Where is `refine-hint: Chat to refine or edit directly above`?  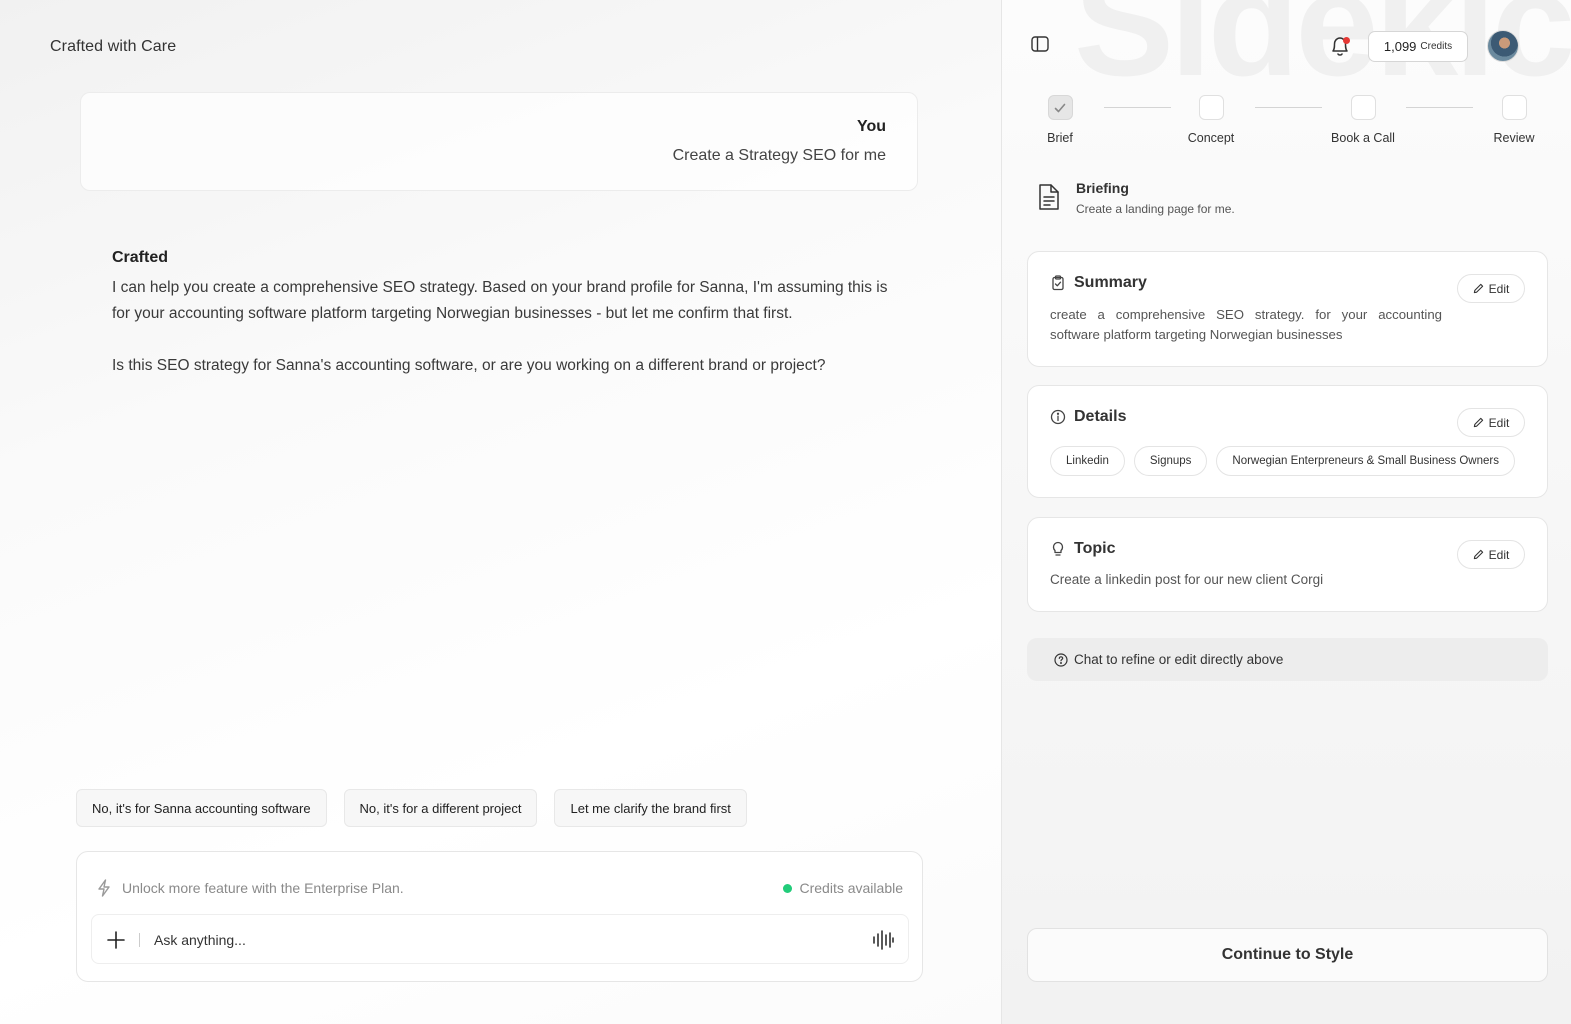
refine-hint: Chat to refine or edit directly above is located at coordinates (1287, 659).